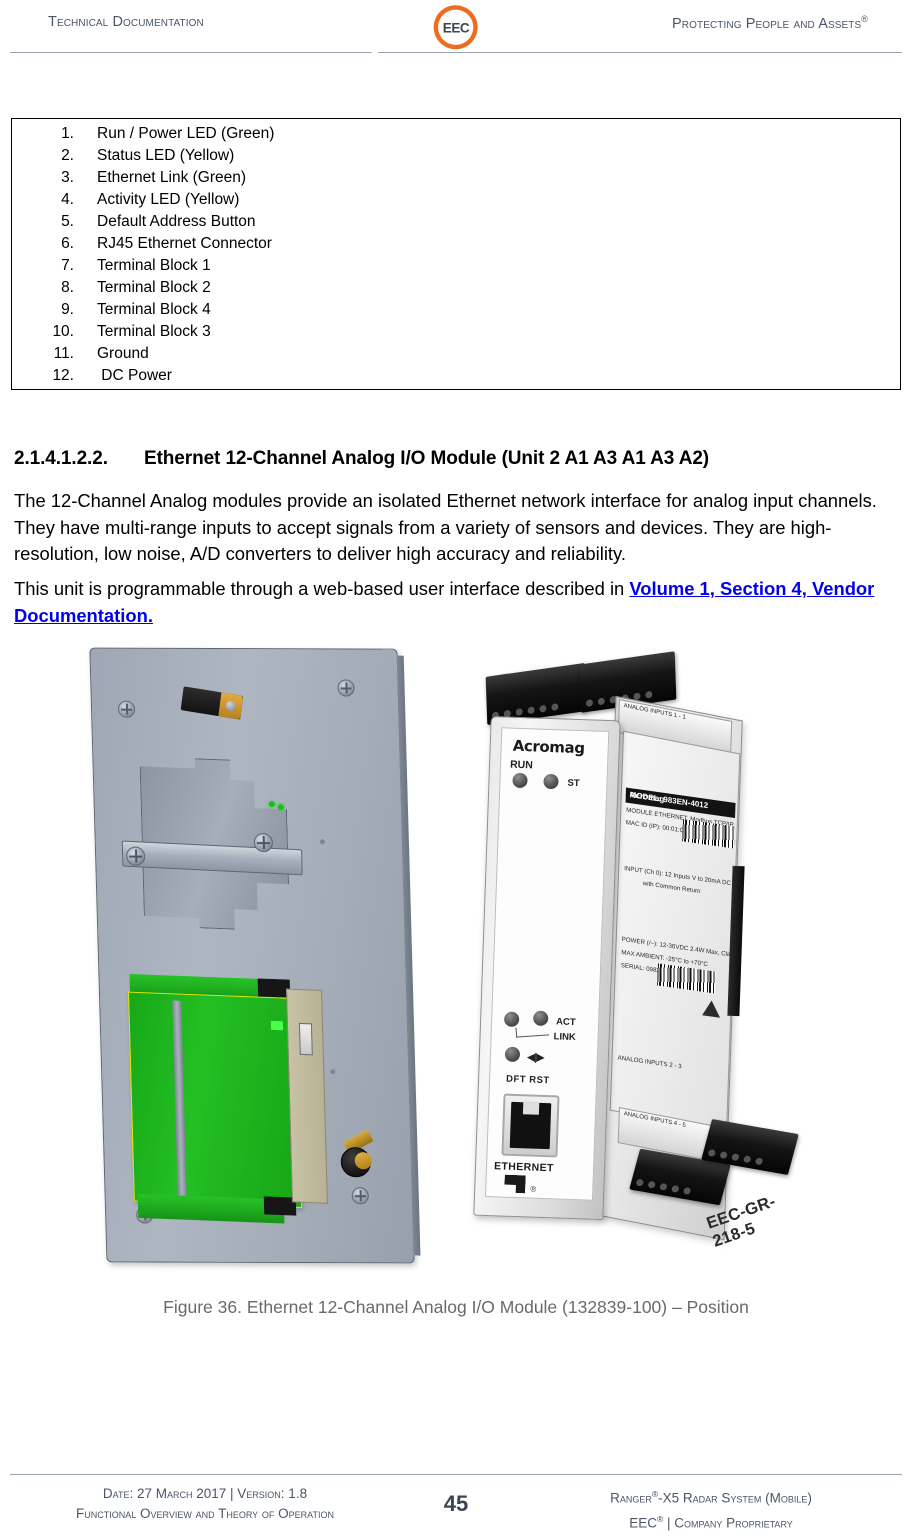 Image resolution: width=912 pixels, height=1540 pixels. I want to click on product-suffix: -X5 Radar System (Mobile), so click(735, 1498).